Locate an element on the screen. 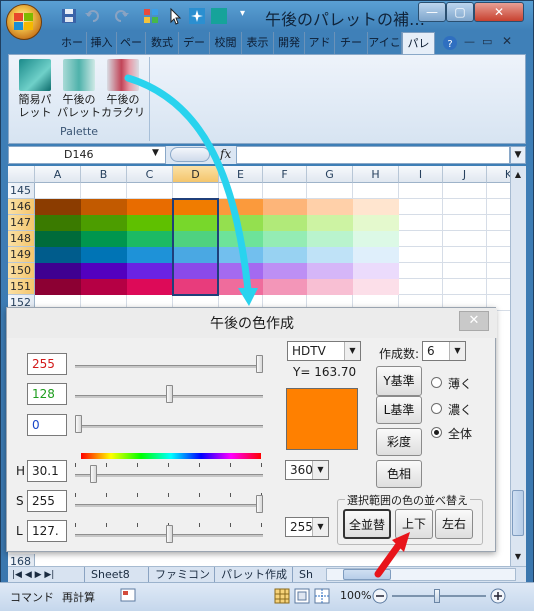 The width and height of the screenshot is (534, 611). green-slider-thumb is located at coordinates (169, 394).